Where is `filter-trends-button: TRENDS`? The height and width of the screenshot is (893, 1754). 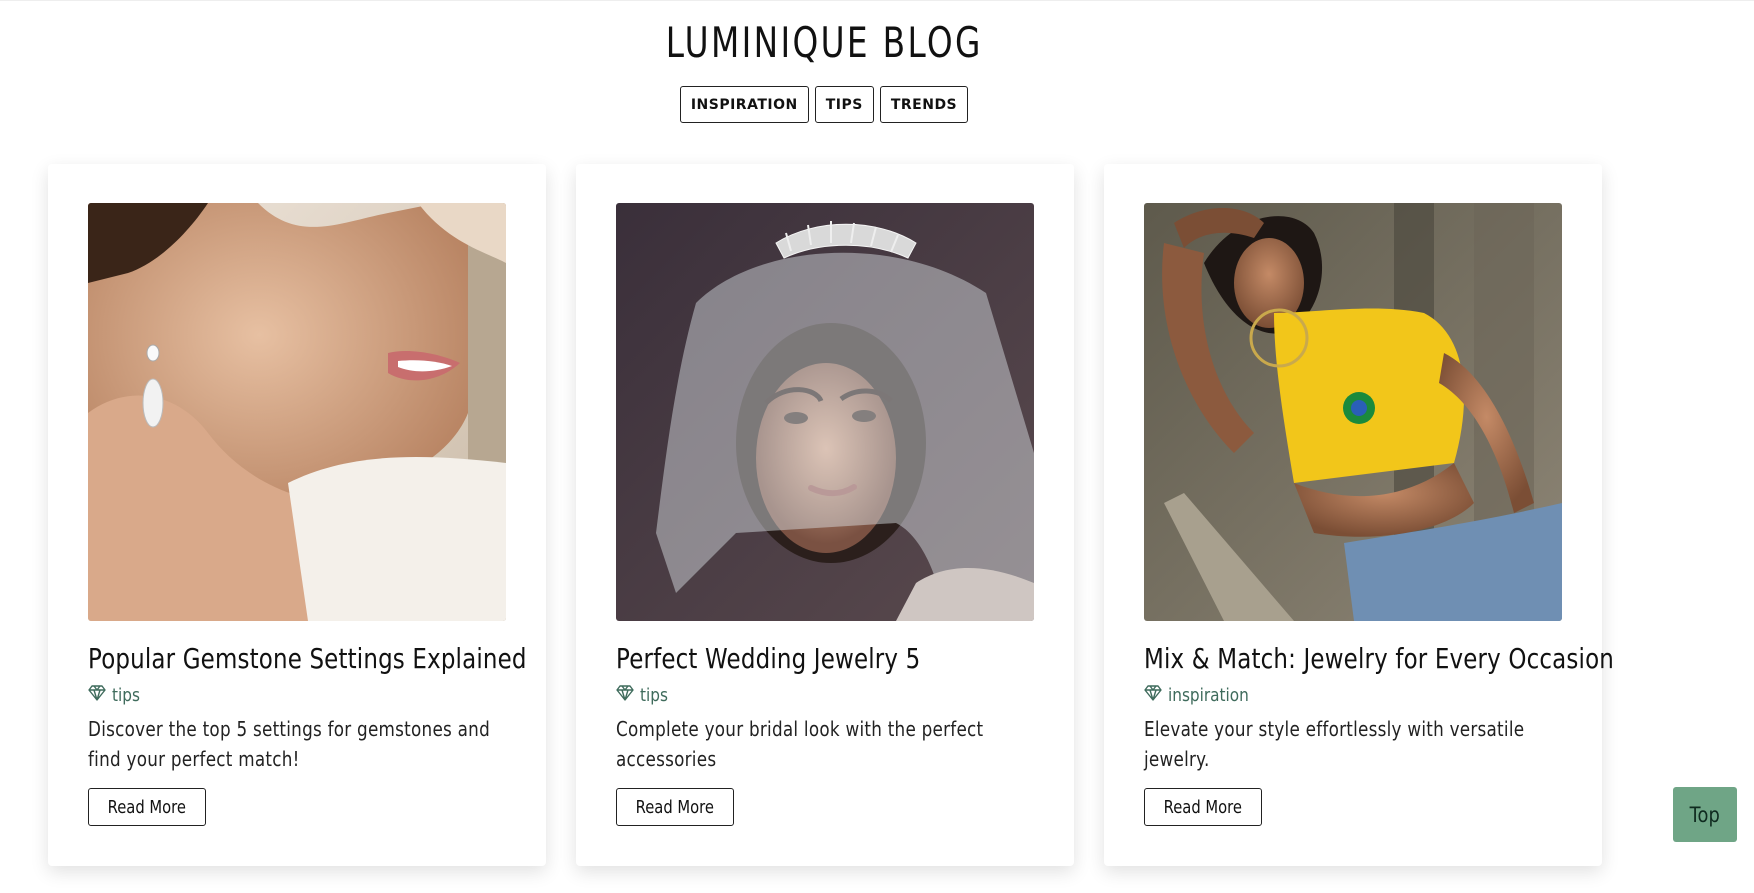
filter-trends-button: TRENDS is located at coordinates (924, 104).